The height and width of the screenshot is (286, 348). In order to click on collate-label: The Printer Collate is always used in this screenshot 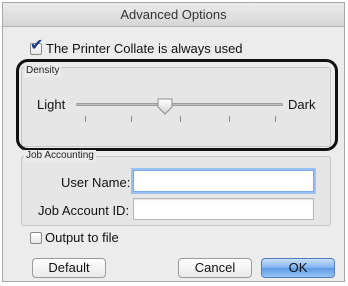, I will do `click(144, 48)`.